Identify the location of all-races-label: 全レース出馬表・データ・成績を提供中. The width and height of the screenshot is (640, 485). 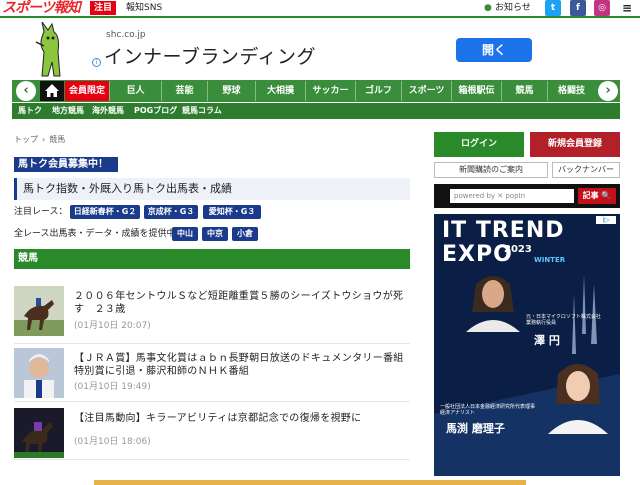
(95, 234).